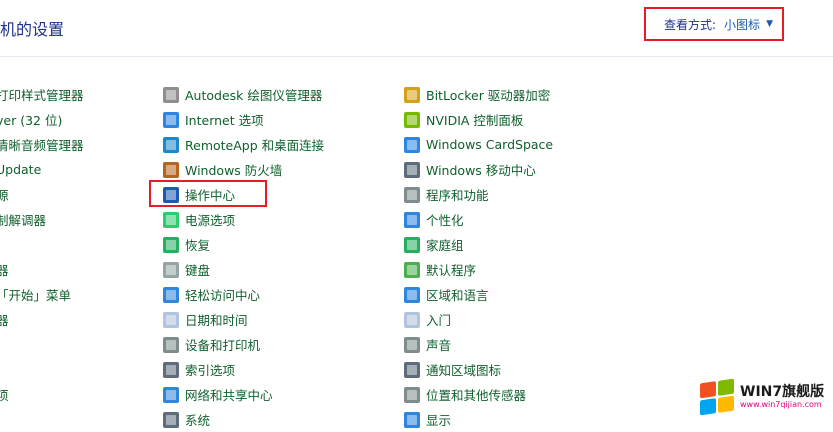  What do you see at coordinates (478, 344) in the screenshot?
I see `control-panel-item: 声音` at bounding box center [478, 344].